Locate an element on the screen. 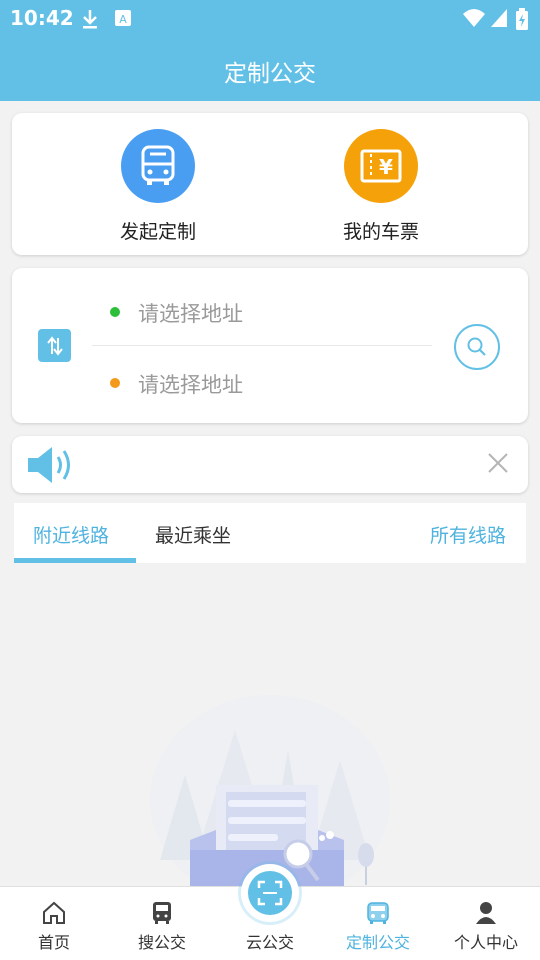  from-address-field: 请选择地址 is located at coordinates (176, 313).